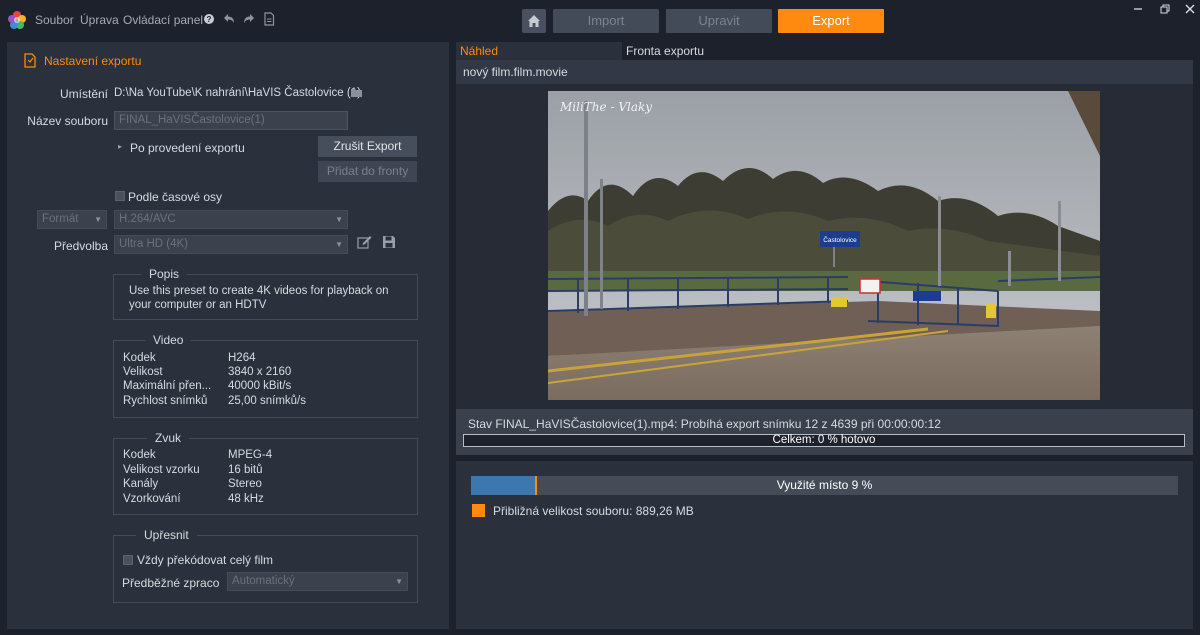  I want to click on refine-group, so click(265, 569).